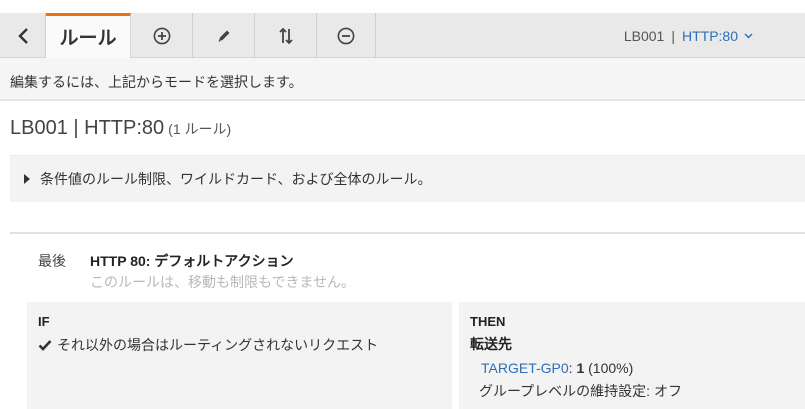 The width and height of the screenshot is (805, 409). I want to click on pencil-icon, so click(223, 36).